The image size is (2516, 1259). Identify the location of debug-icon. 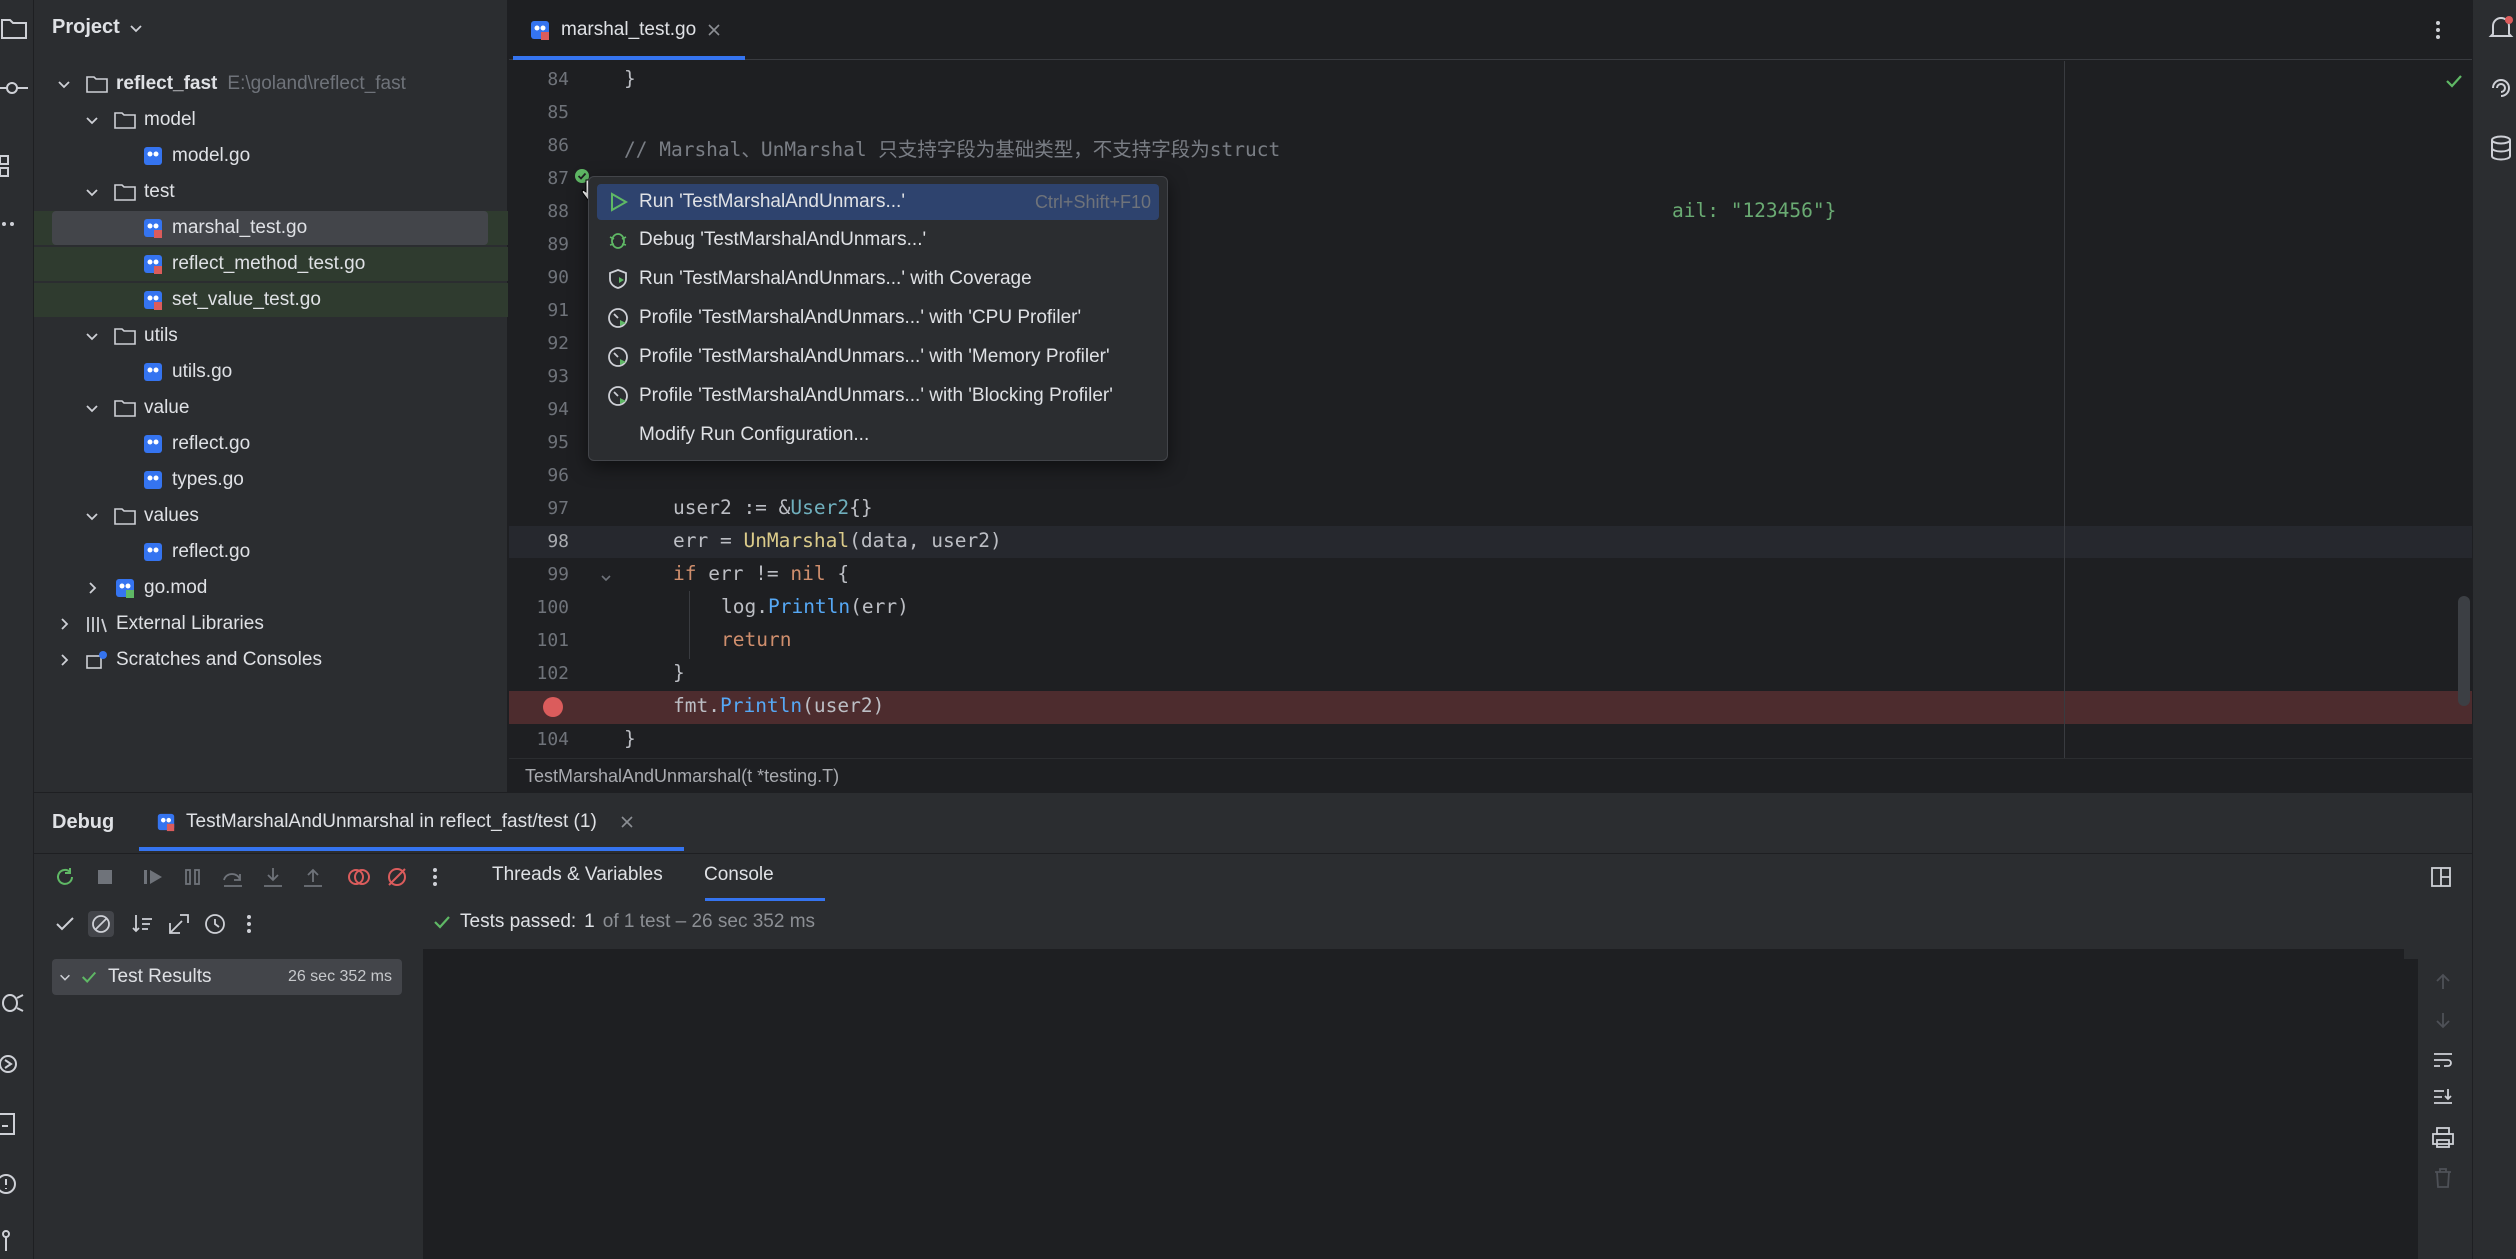
(618, 241).